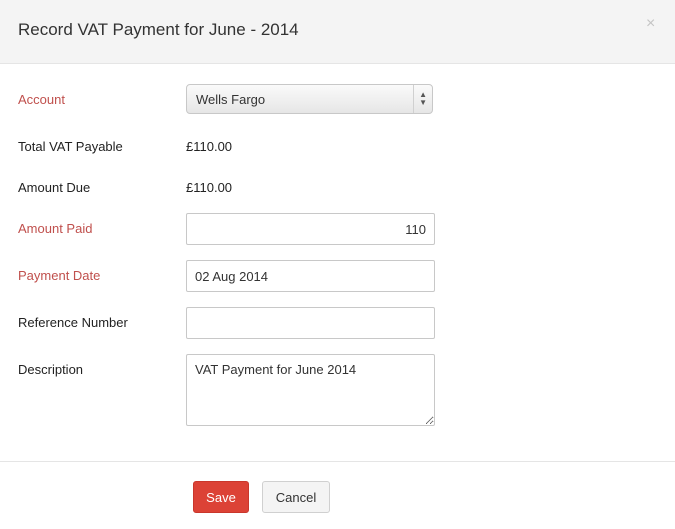 The width and height of the screenshot is (675, 529). What do you see at coordinates (55, 228) in the screenshot?
I see `amount-paid-label: Amount Paid` at bounding box center [55, 228].